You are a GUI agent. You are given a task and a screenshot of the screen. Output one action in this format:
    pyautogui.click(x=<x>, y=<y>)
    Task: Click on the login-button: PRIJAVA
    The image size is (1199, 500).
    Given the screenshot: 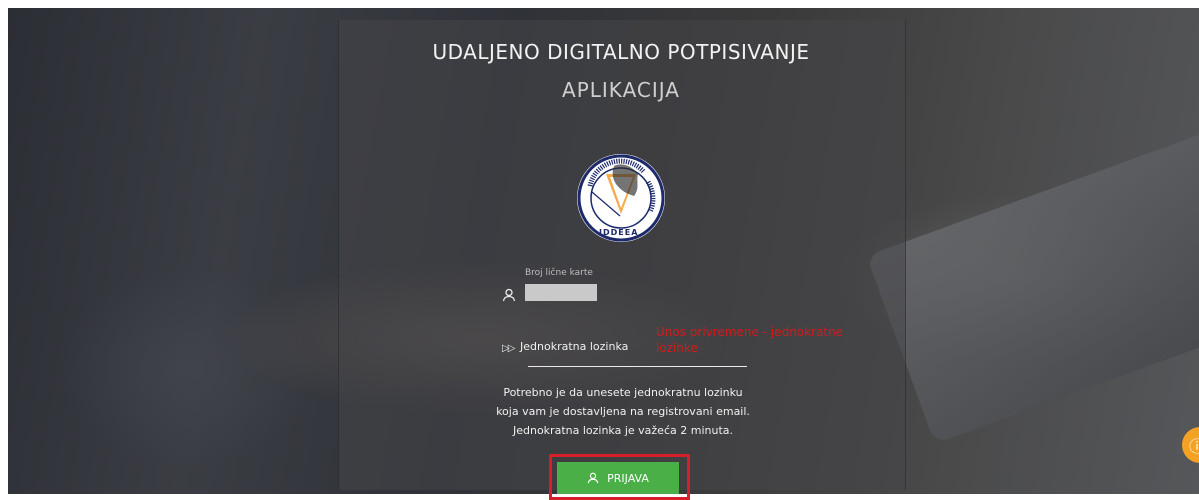 What is the action you would take?
    pyautogui.click(x=618, y=478)
    